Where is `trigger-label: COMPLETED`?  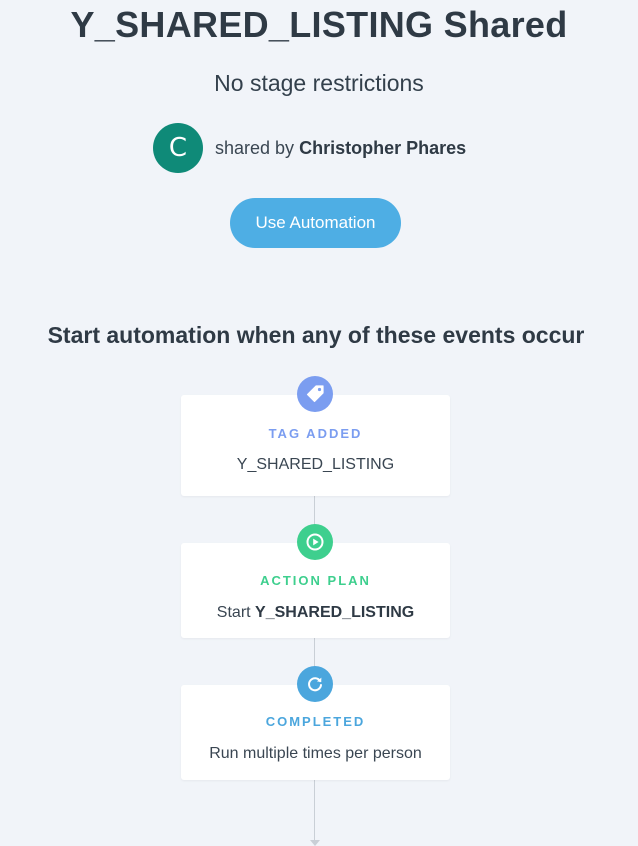 trigger-label: COMPLETED is located at coordinates (315, 721).